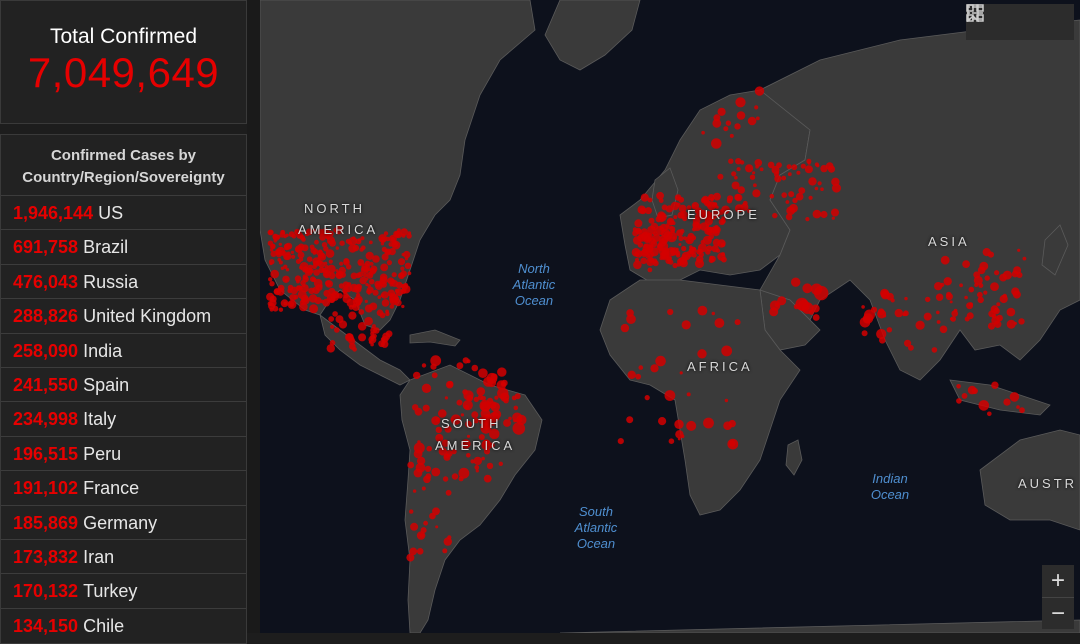  I want to click on country-list-item: 1,946,144 US, so click(123, 212).